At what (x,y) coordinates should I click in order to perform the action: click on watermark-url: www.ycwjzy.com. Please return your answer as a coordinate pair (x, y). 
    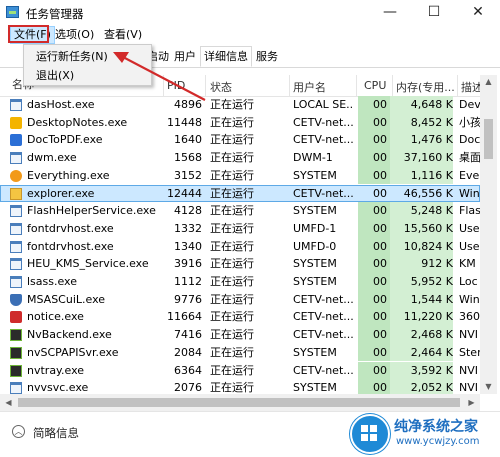
    Looking at the image, I should click on (438, 441).